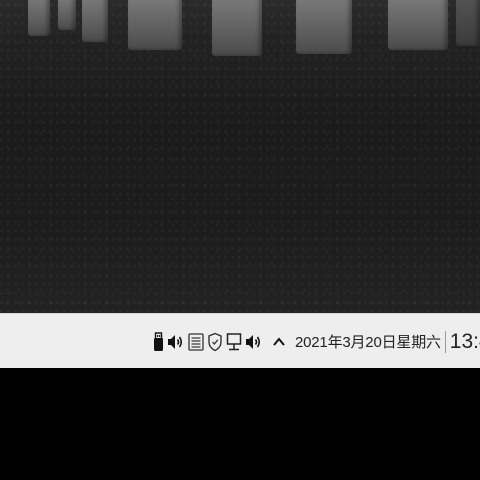 This screenshot has width=480, height=480. I want to click on usb-drive-icon, so click(158, 342).